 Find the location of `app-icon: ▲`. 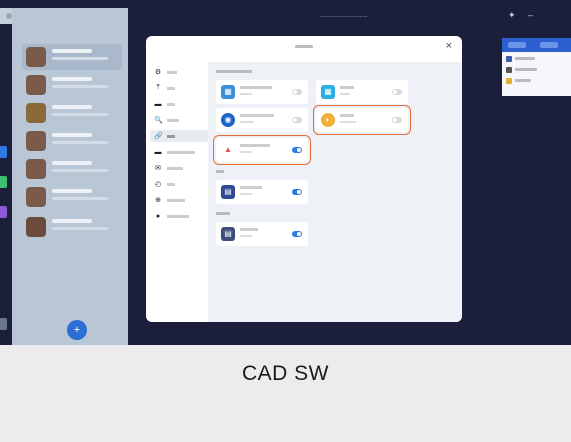

app-icon: ▲ is located at coordinates (228, 150).